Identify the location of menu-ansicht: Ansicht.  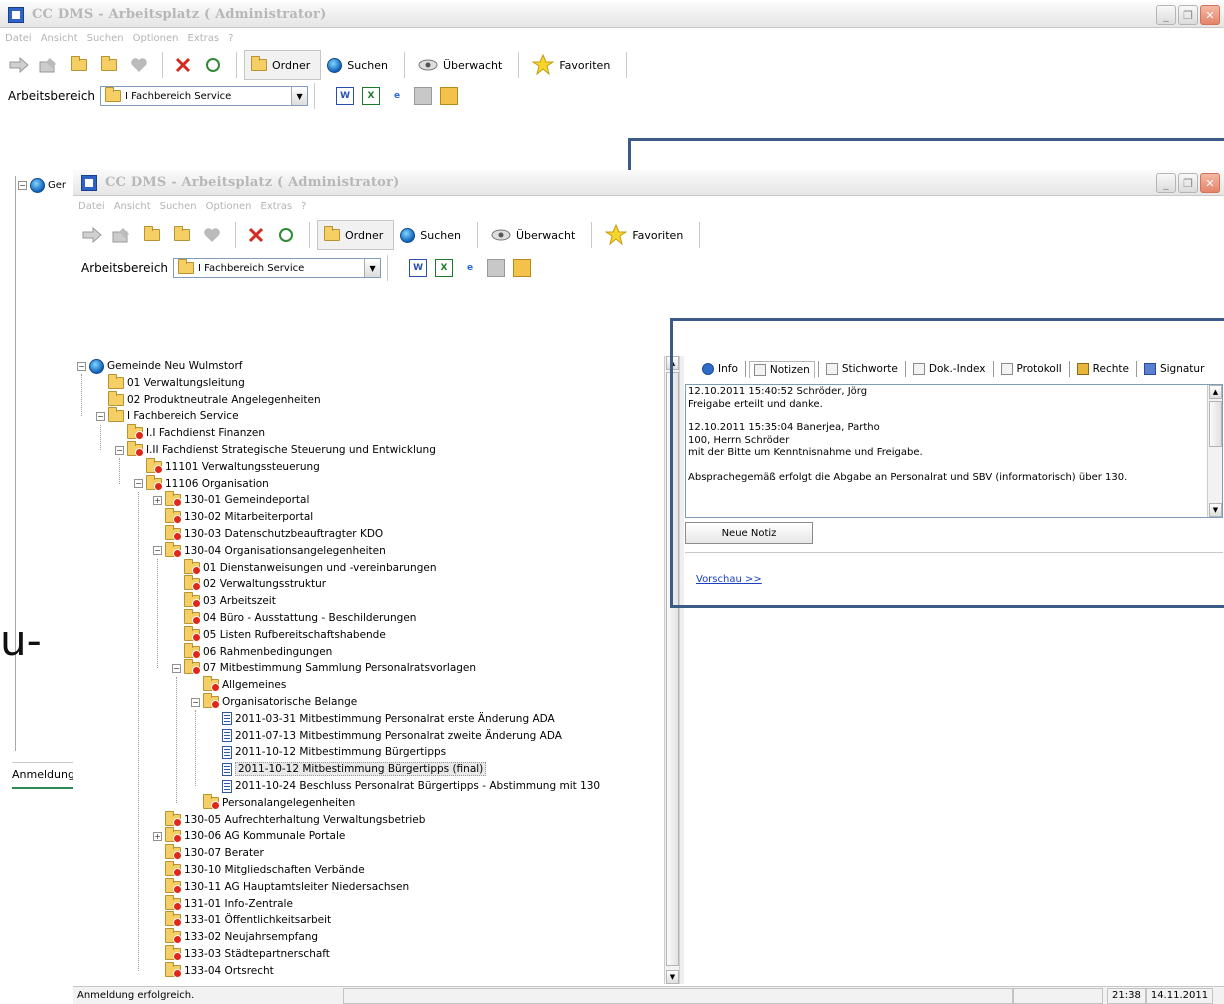
(59, 38).